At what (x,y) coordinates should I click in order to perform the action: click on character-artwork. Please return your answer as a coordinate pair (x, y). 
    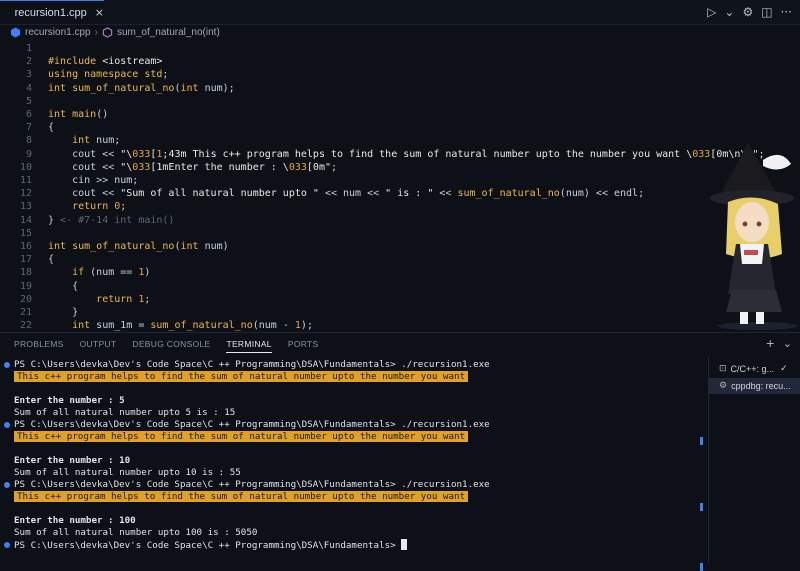
    Looking at the image, I should click on (754, 235).